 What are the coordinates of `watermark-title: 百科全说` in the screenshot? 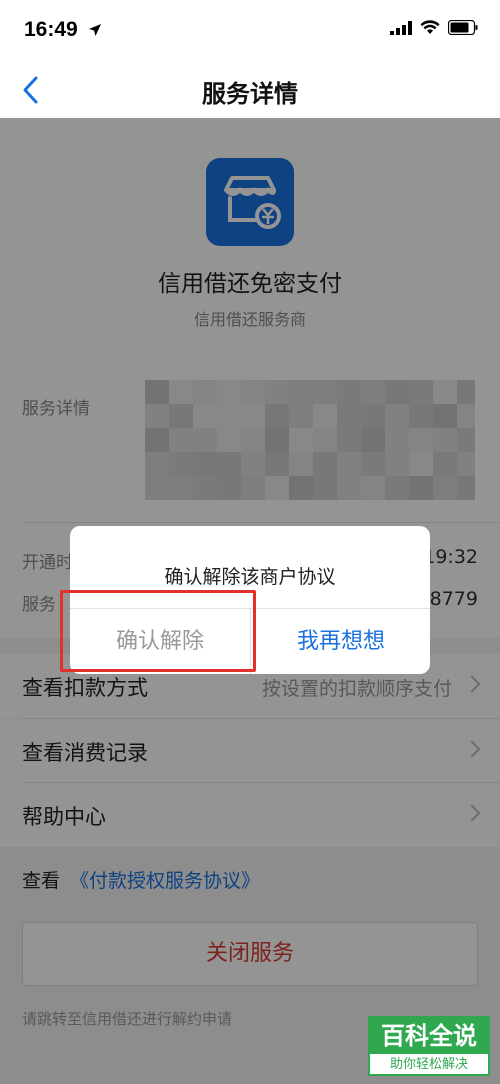 It's located at (429, 1036).